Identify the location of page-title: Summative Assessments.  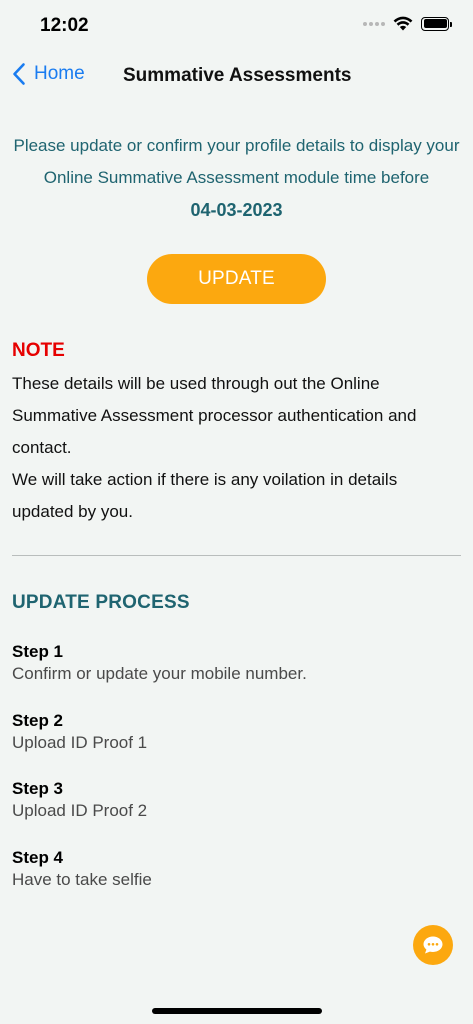
(237, 75).